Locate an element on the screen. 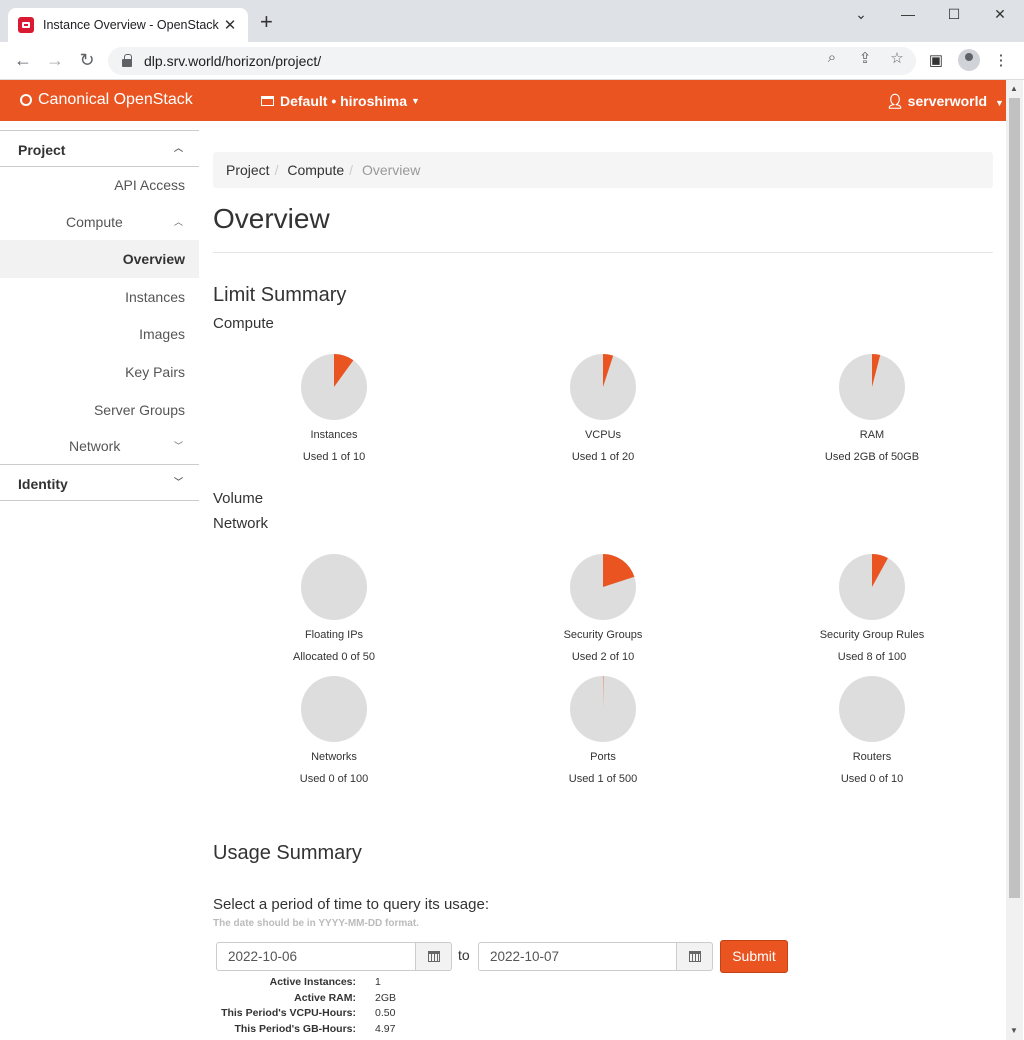  maximize-icon: ☐ is located at coordinates (954, 14).